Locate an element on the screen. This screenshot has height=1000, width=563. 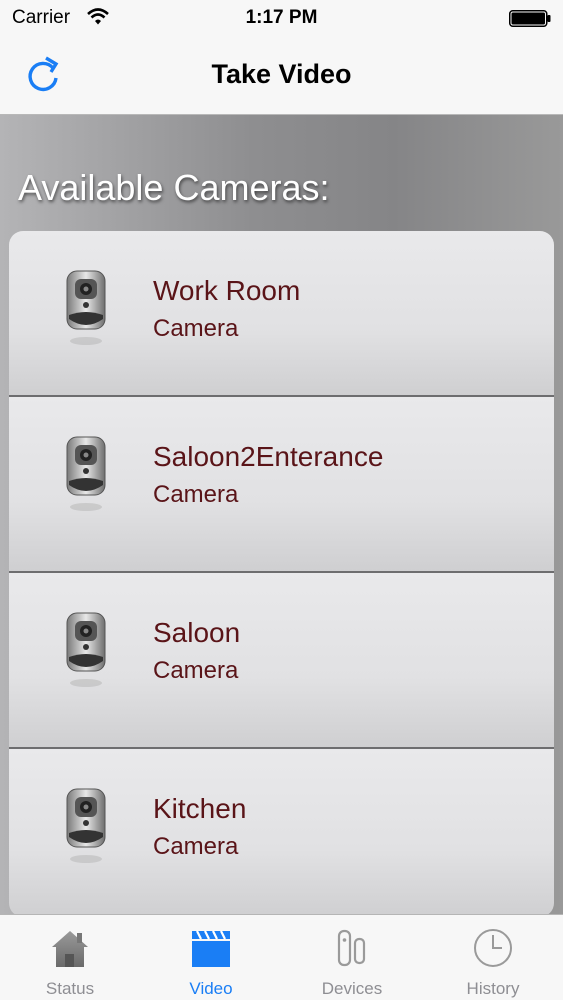
clapperboard-icon is located at coordinates (211, 948).